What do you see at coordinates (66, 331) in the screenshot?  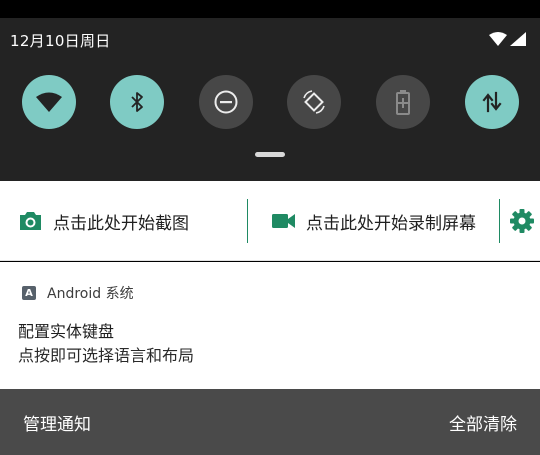 I see `notification-title: 配置实体键盘` at bounding box center [66, 331].